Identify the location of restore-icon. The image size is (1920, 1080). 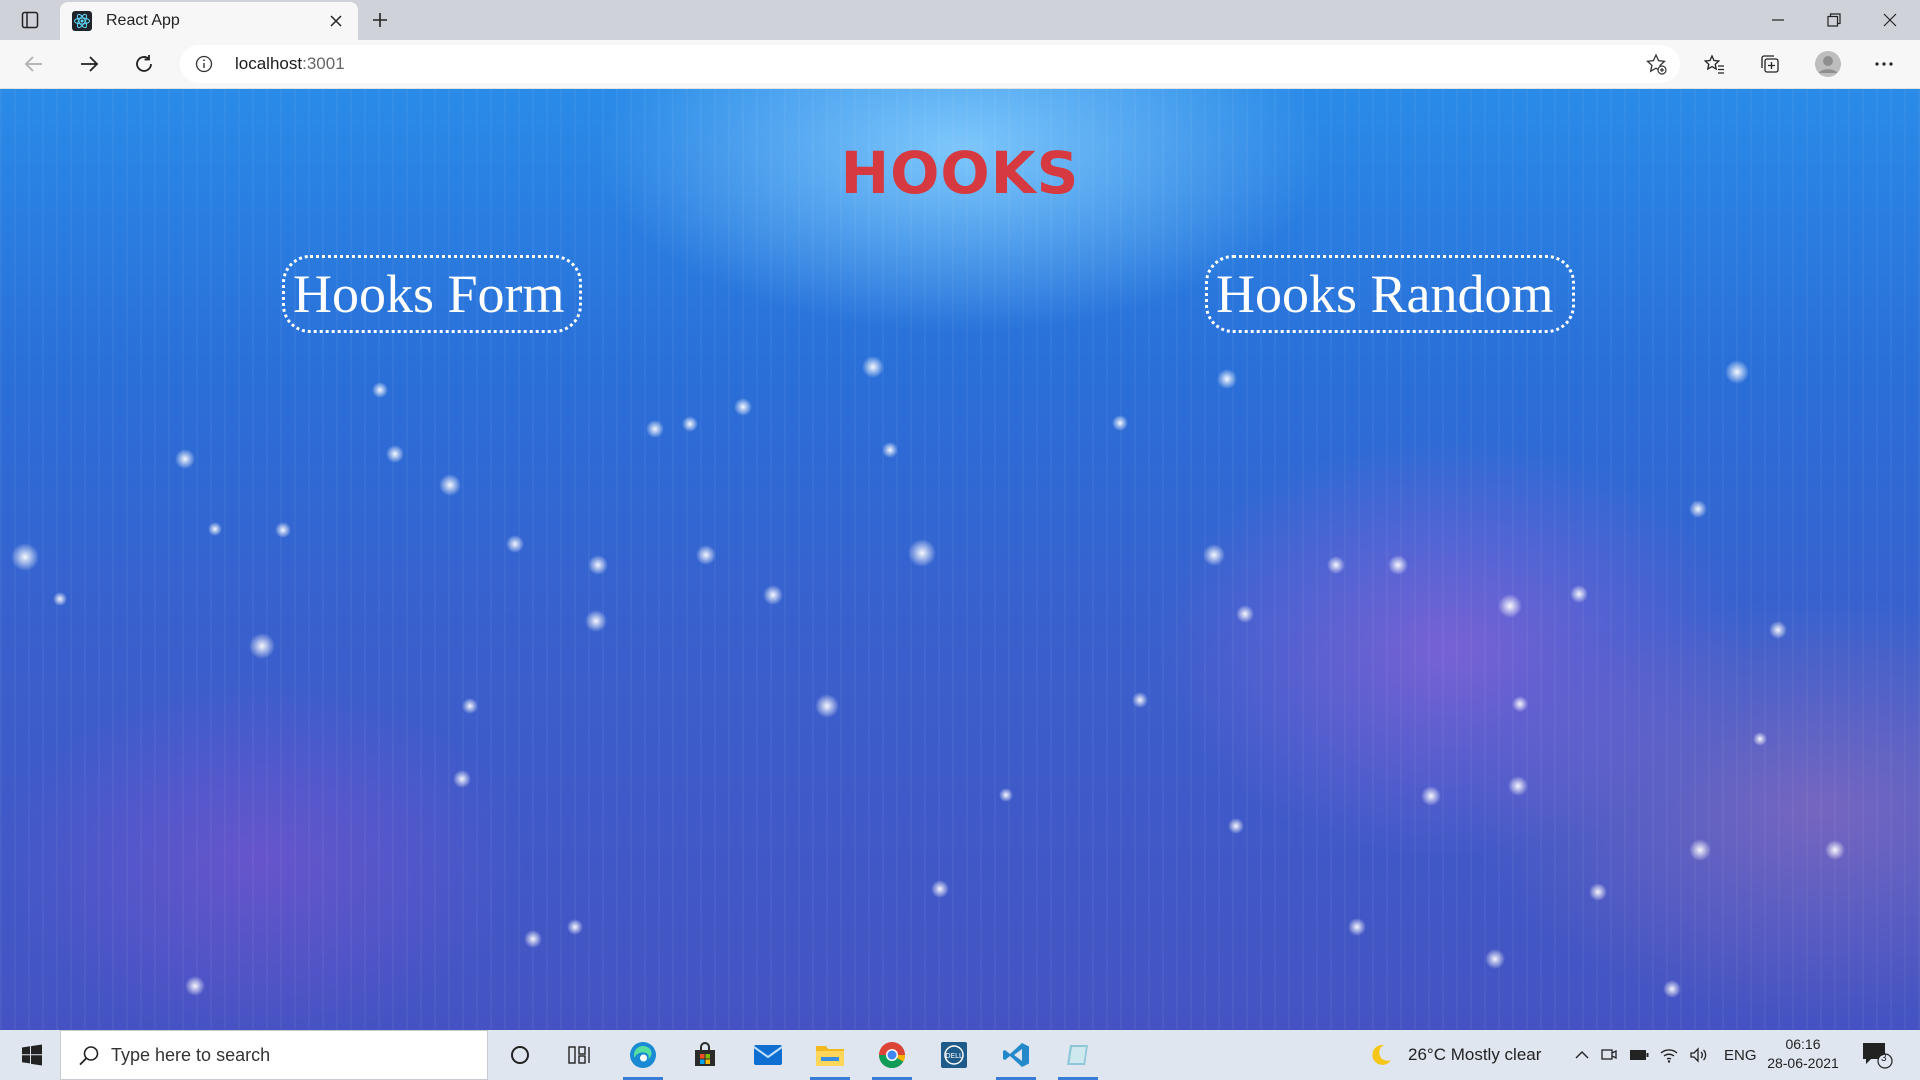
(1834, 20).